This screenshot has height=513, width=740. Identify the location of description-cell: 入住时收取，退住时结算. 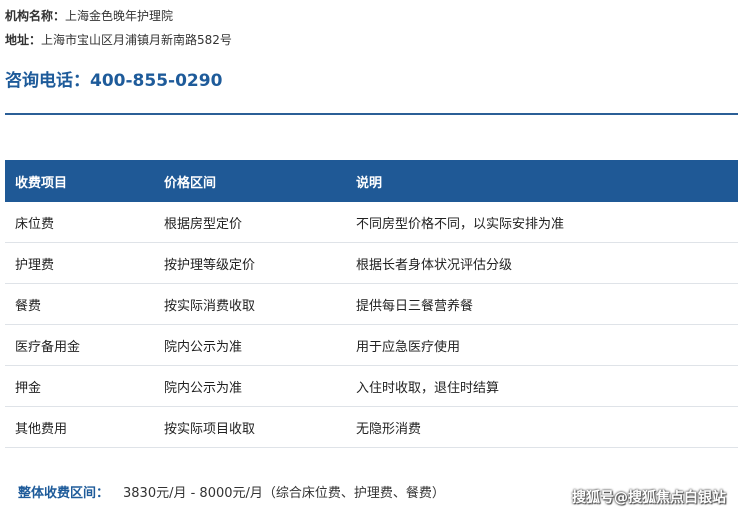
(542, 386).